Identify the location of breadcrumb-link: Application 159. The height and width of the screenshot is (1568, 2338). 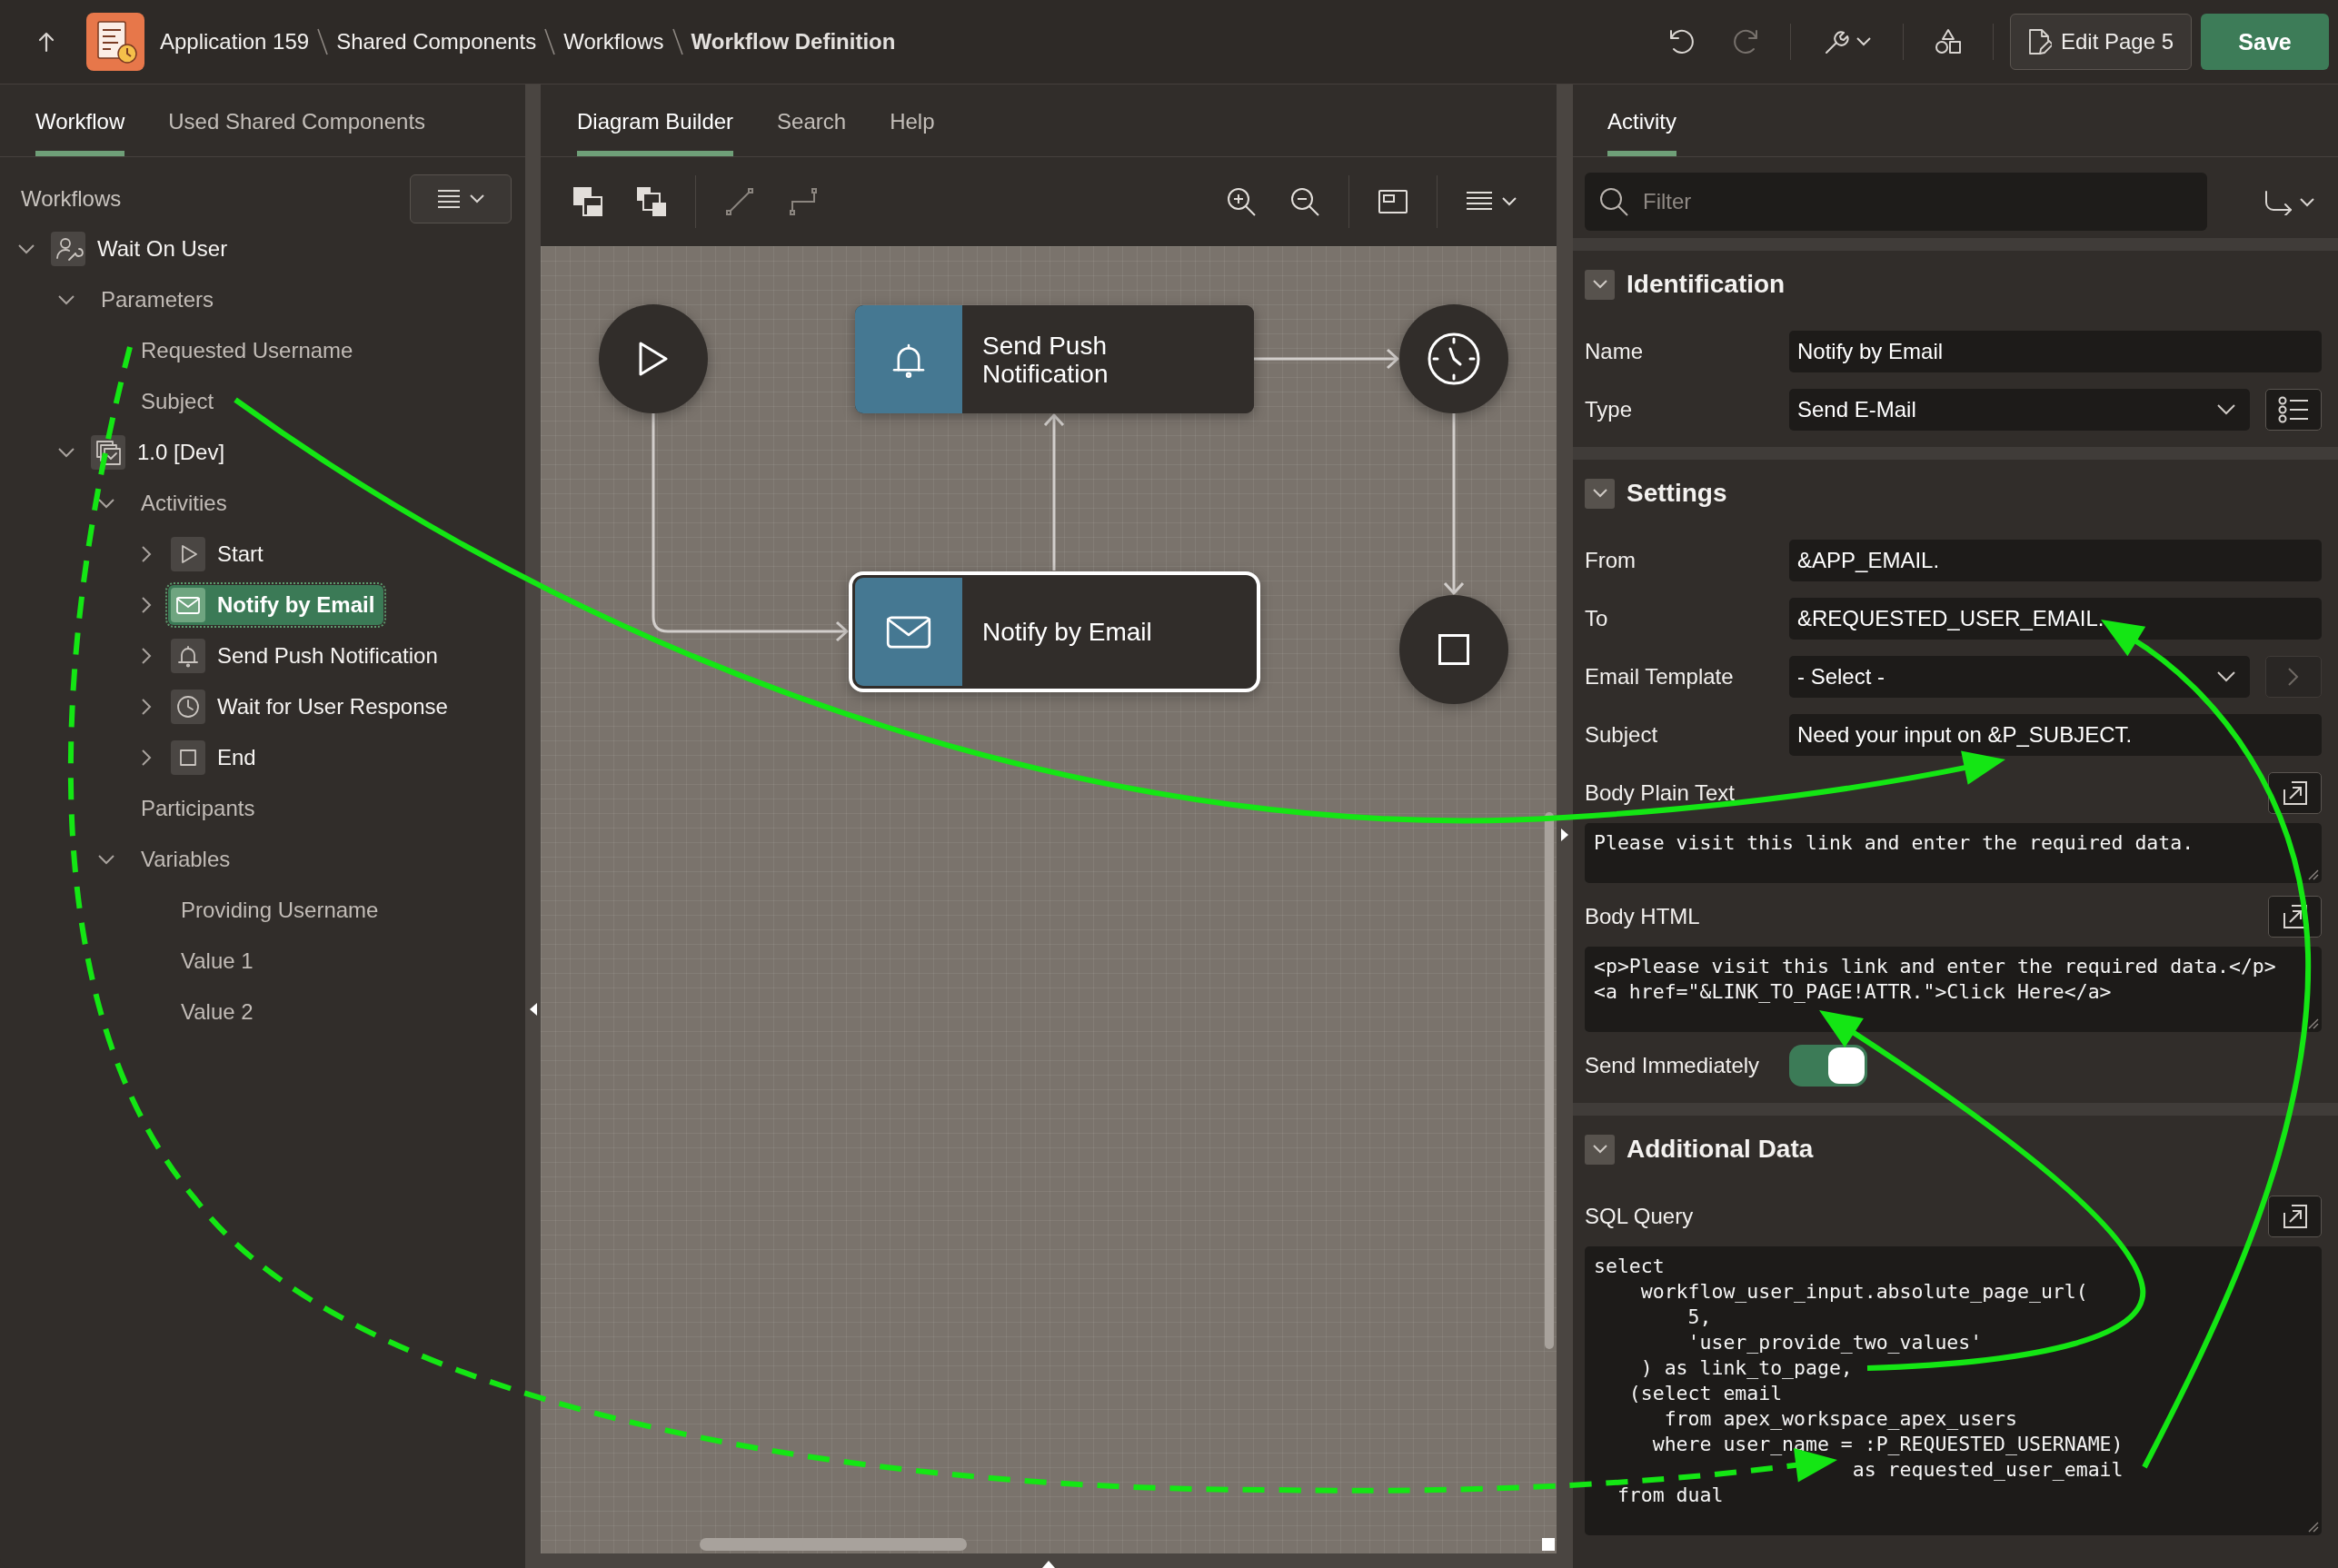
(235, 42).